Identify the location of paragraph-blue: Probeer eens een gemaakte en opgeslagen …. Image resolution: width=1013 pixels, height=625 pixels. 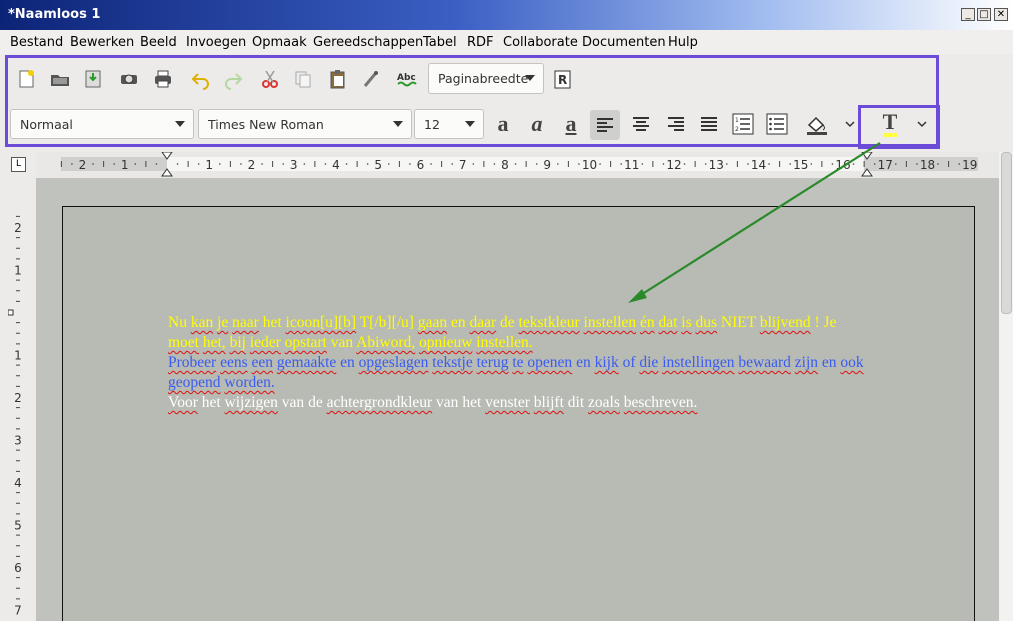
(518, 373).